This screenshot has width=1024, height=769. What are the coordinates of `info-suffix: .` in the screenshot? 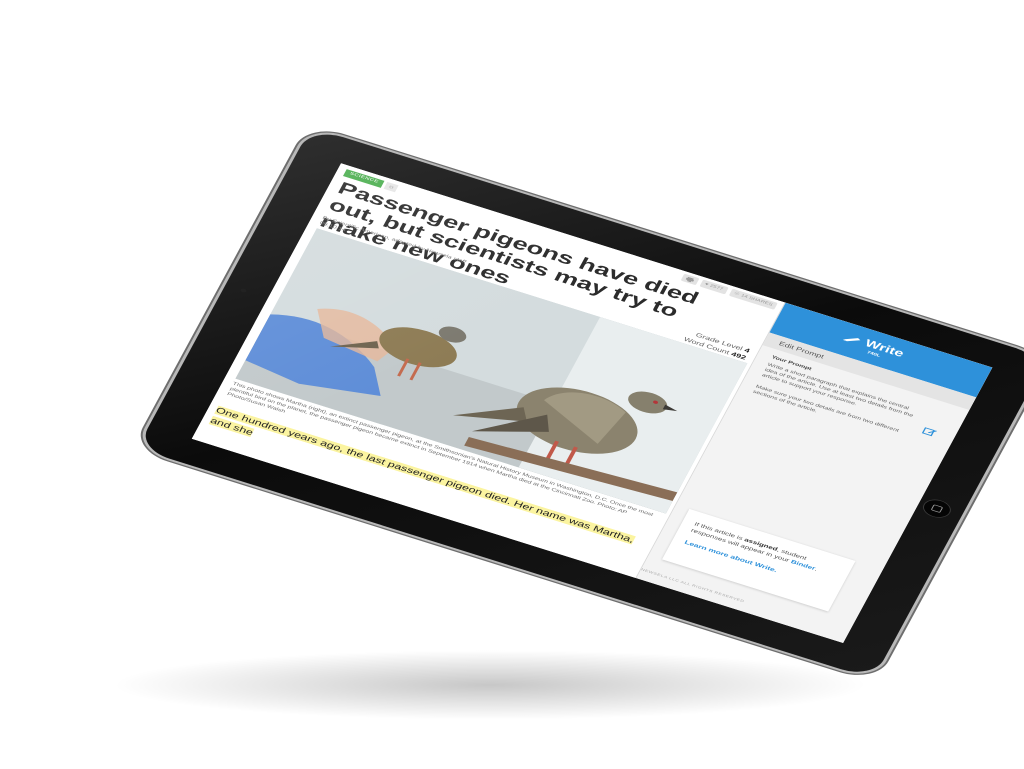 It's located at (816, 569).